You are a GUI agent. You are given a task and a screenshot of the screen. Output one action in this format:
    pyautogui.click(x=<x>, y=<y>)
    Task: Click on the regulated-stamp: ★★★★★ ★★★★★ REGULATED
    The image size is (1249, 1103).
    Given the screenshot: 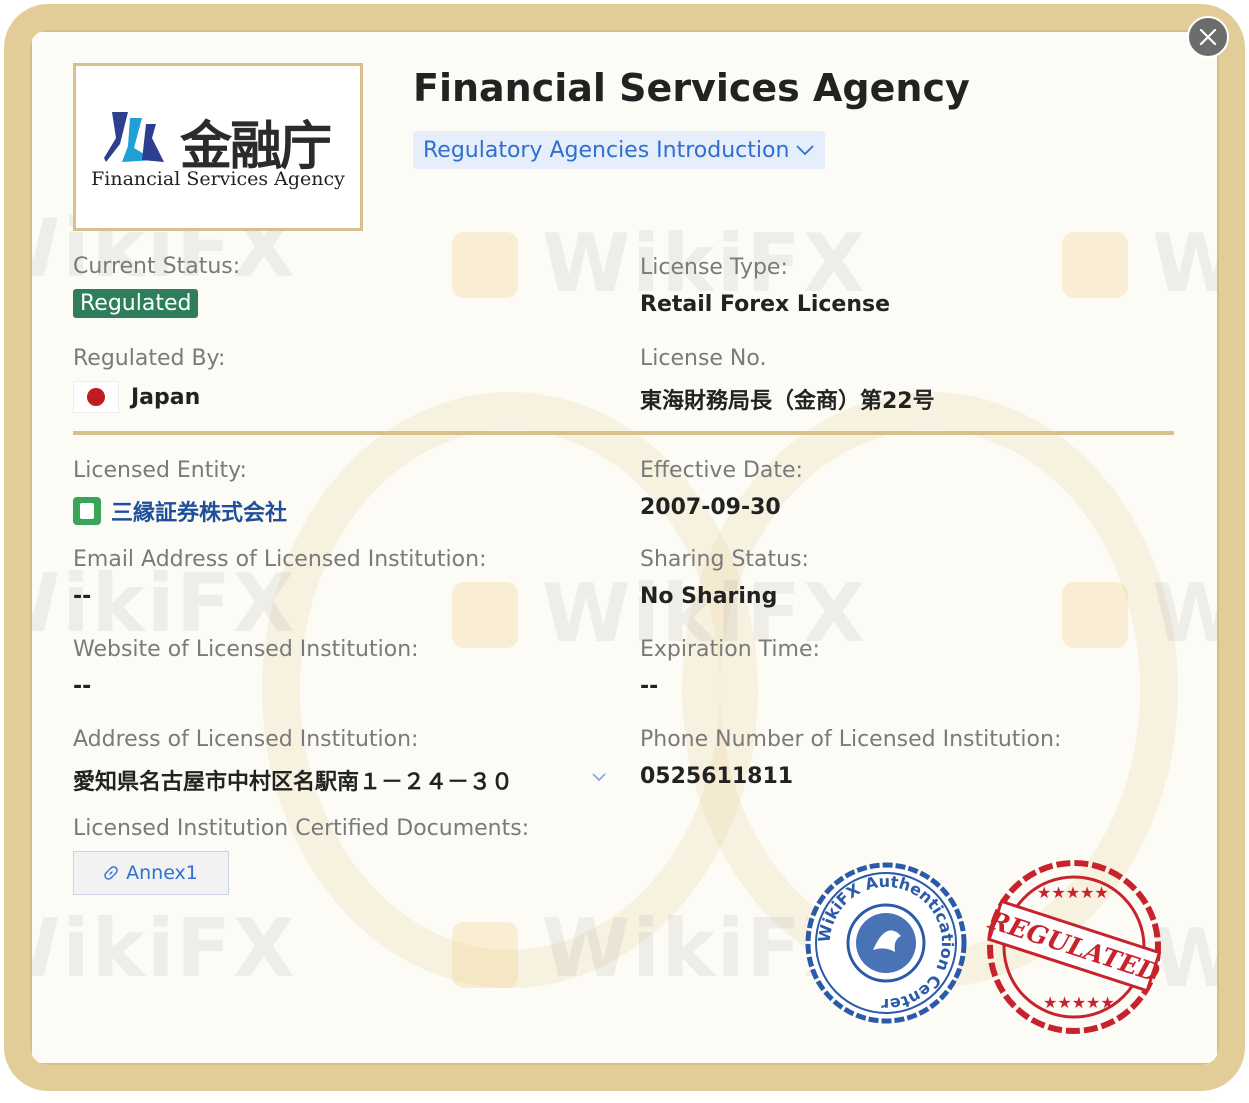 What is the action you would take?
    pyautogui.click(x=1074, y=947)
    